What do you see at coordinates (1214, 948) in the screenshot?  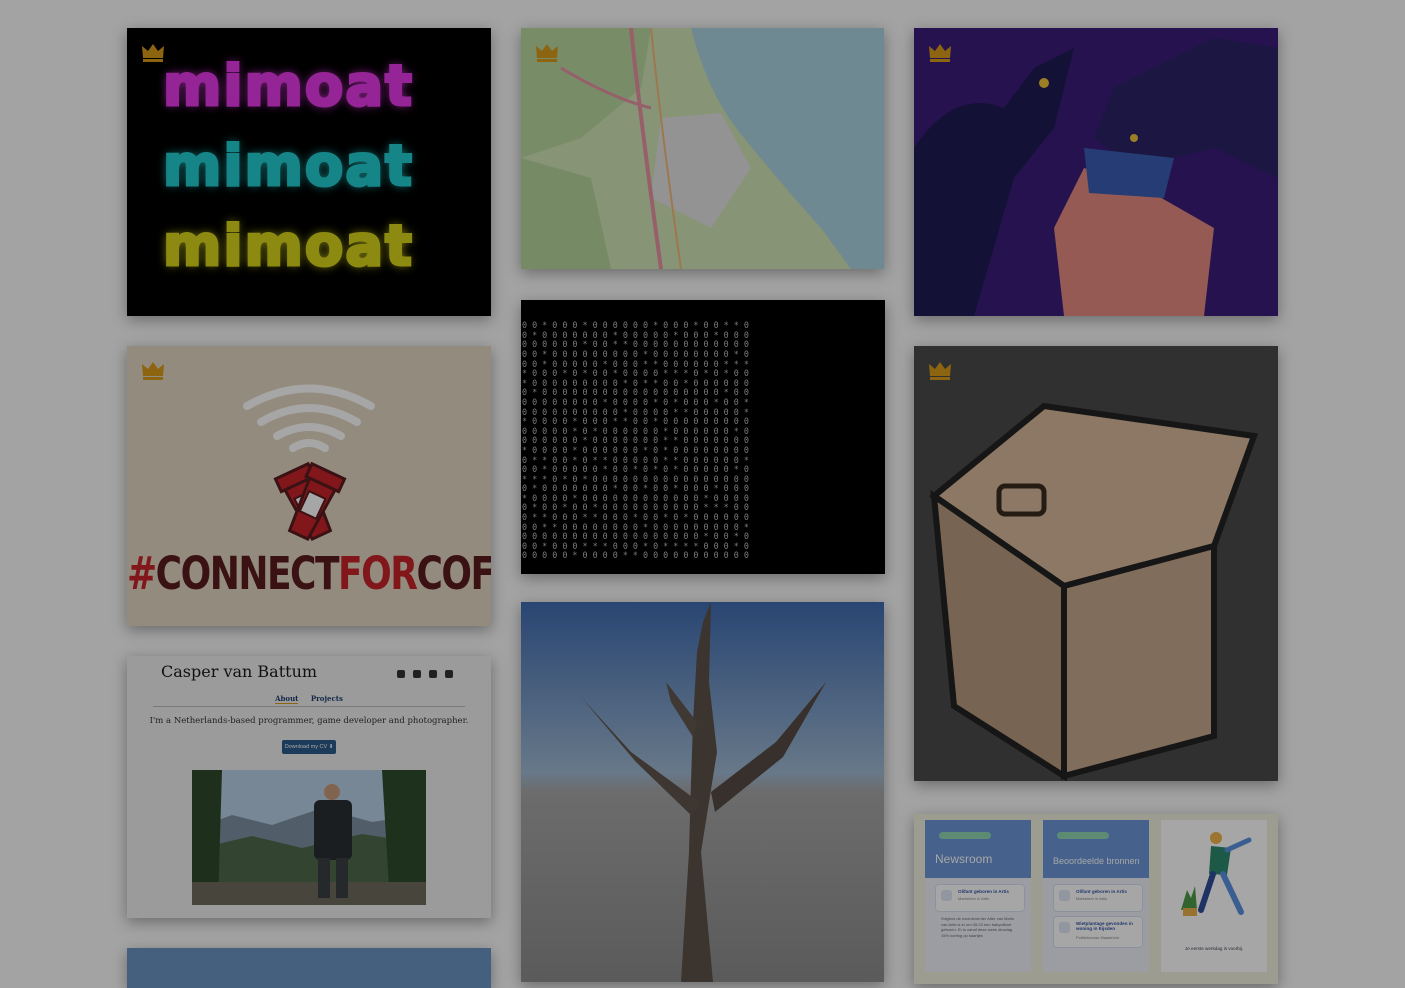 I see `screen-caption: Je eerste werkdag is voorbij.` at bounding box center [1214, 948].